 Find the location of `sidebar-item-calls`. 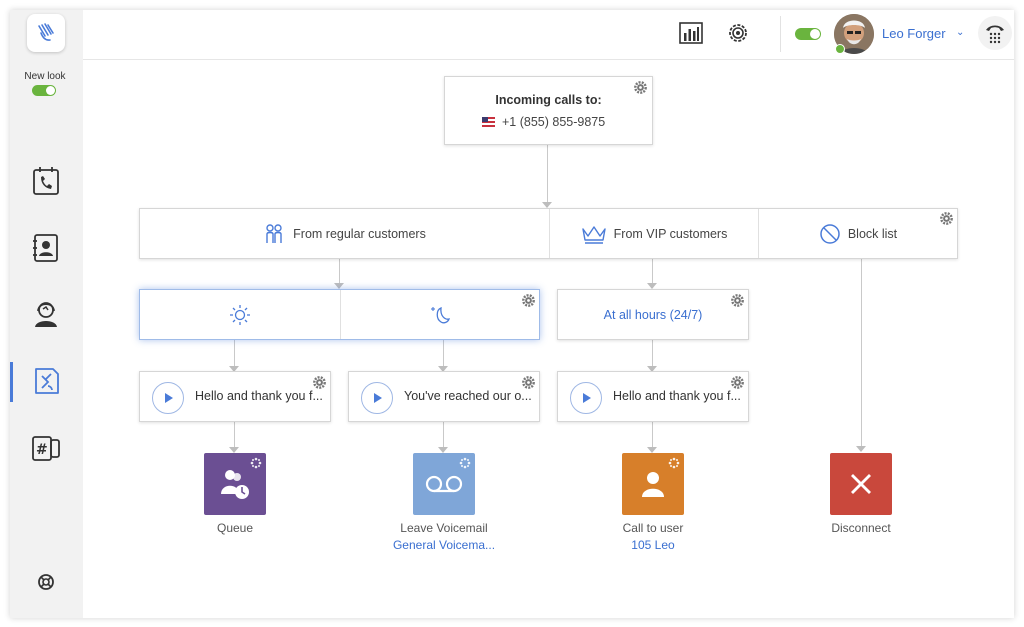

sidebar-item-calls is located at coordinates (46, 181).